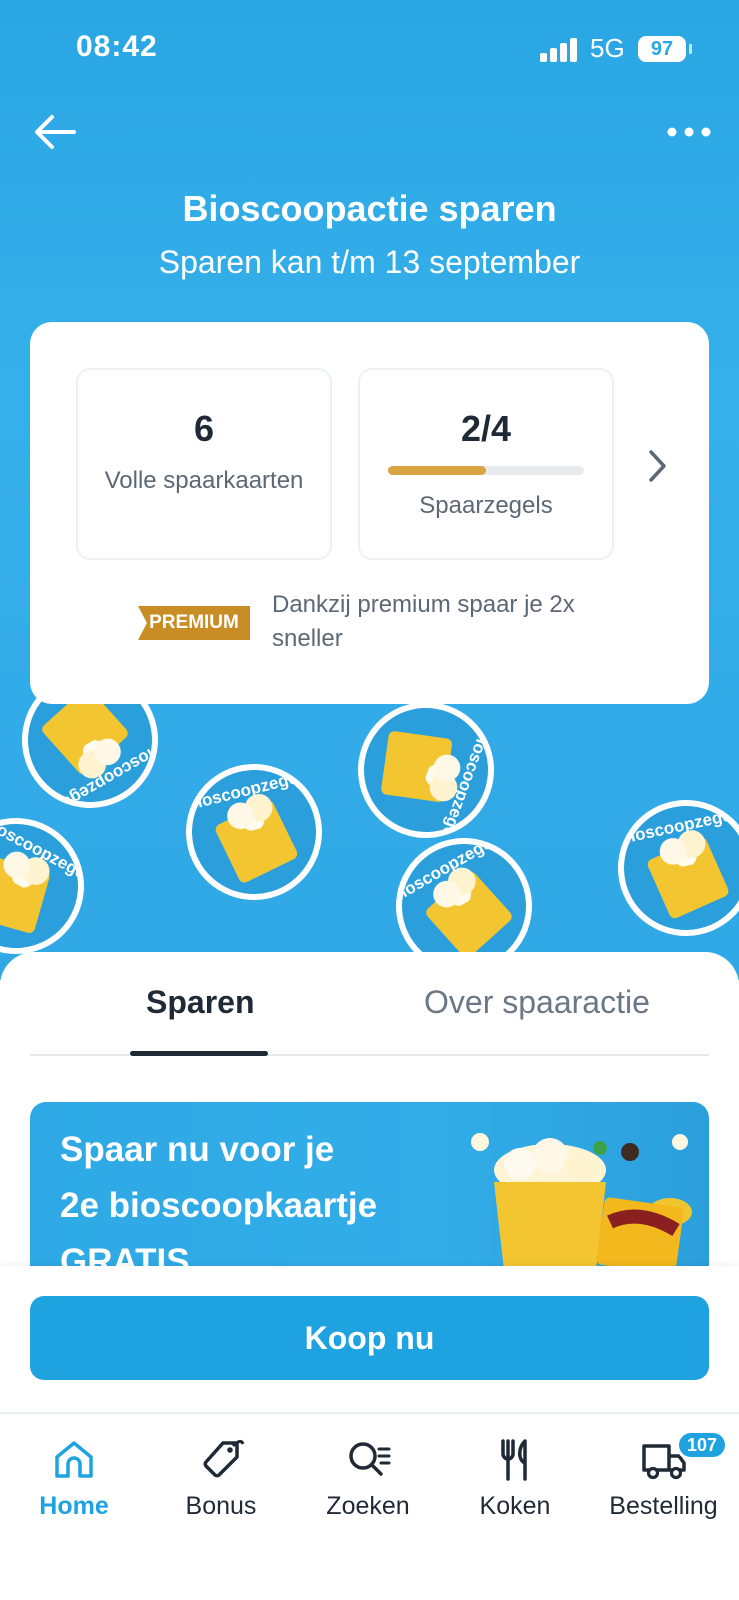 Image resolution: width=739 pixels, height=1600 pixels. What do you see at coordinates (581, 1201) in the screenshot?
I see `popcorn-illustration` at bounding box center [581, 1201].